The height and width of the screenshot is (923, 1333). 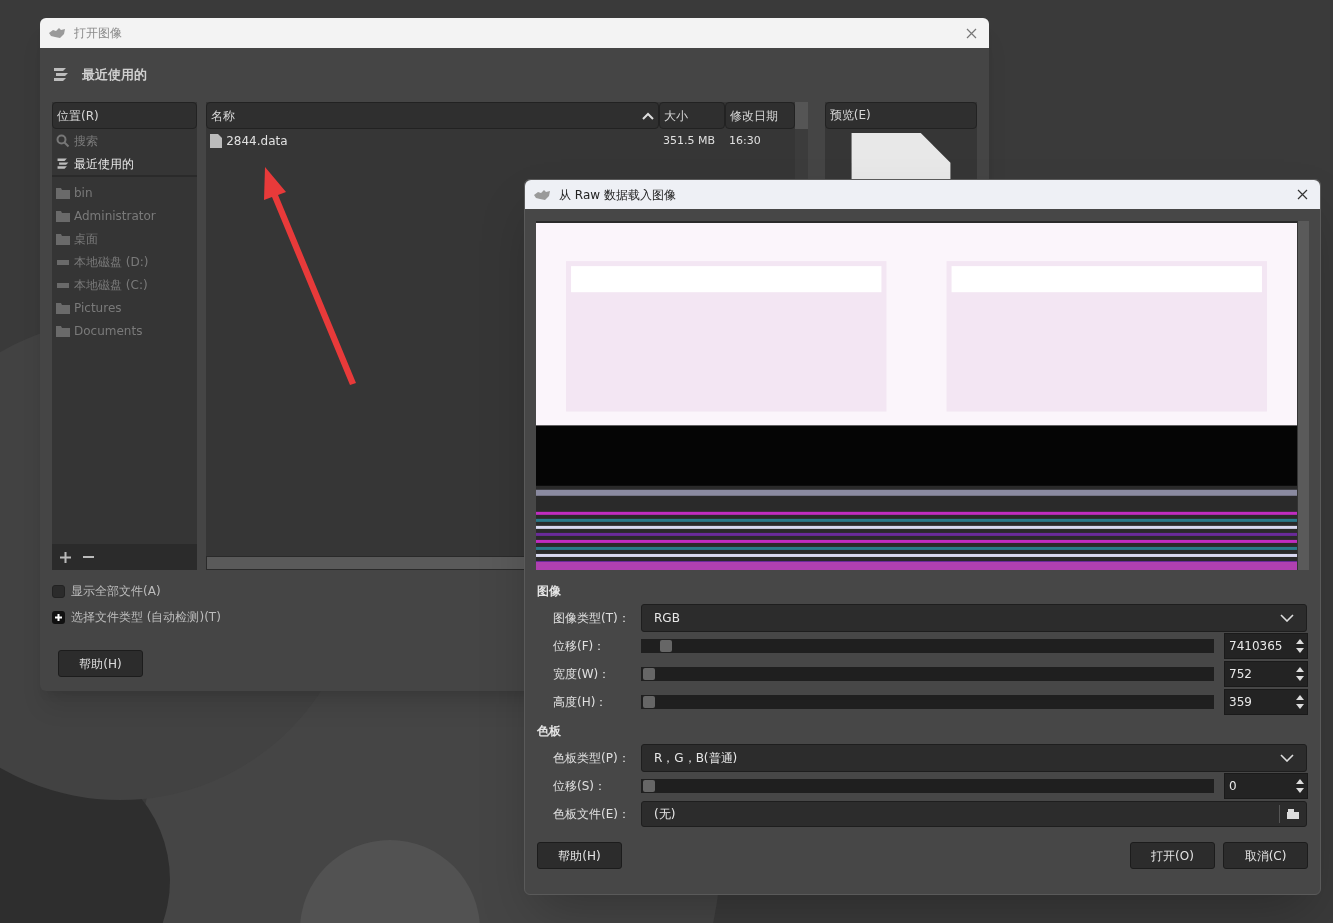 I want to click on column-header: 位置(R), so click(x=125, y=115).